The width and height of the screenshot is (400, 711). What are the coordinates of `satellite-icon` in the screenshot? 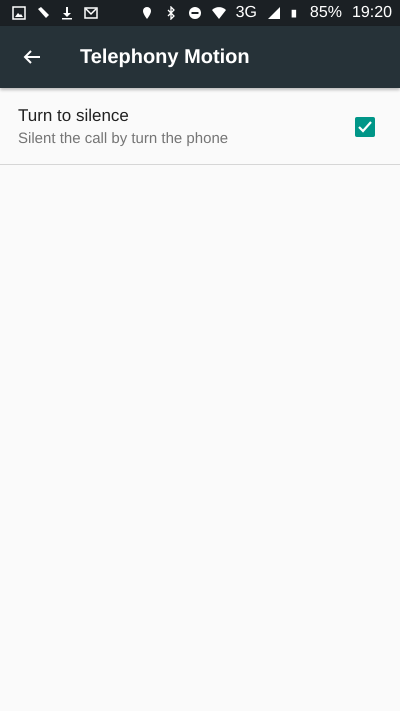 It's located at (43, 13).